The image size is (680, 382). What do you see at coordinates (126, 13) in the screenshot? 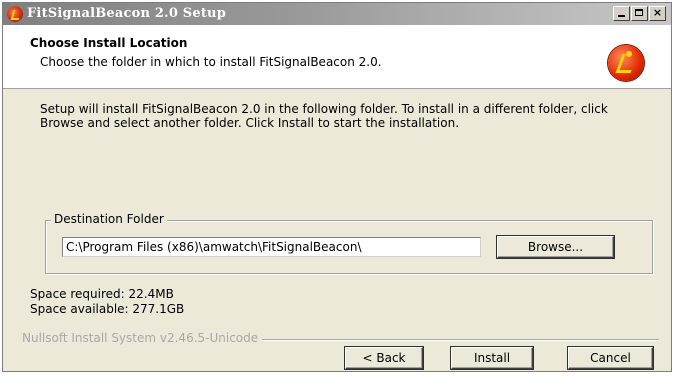
I see `window-title: FitSignalBeacon 2.0 Setup` at bounding box center [126, 13].